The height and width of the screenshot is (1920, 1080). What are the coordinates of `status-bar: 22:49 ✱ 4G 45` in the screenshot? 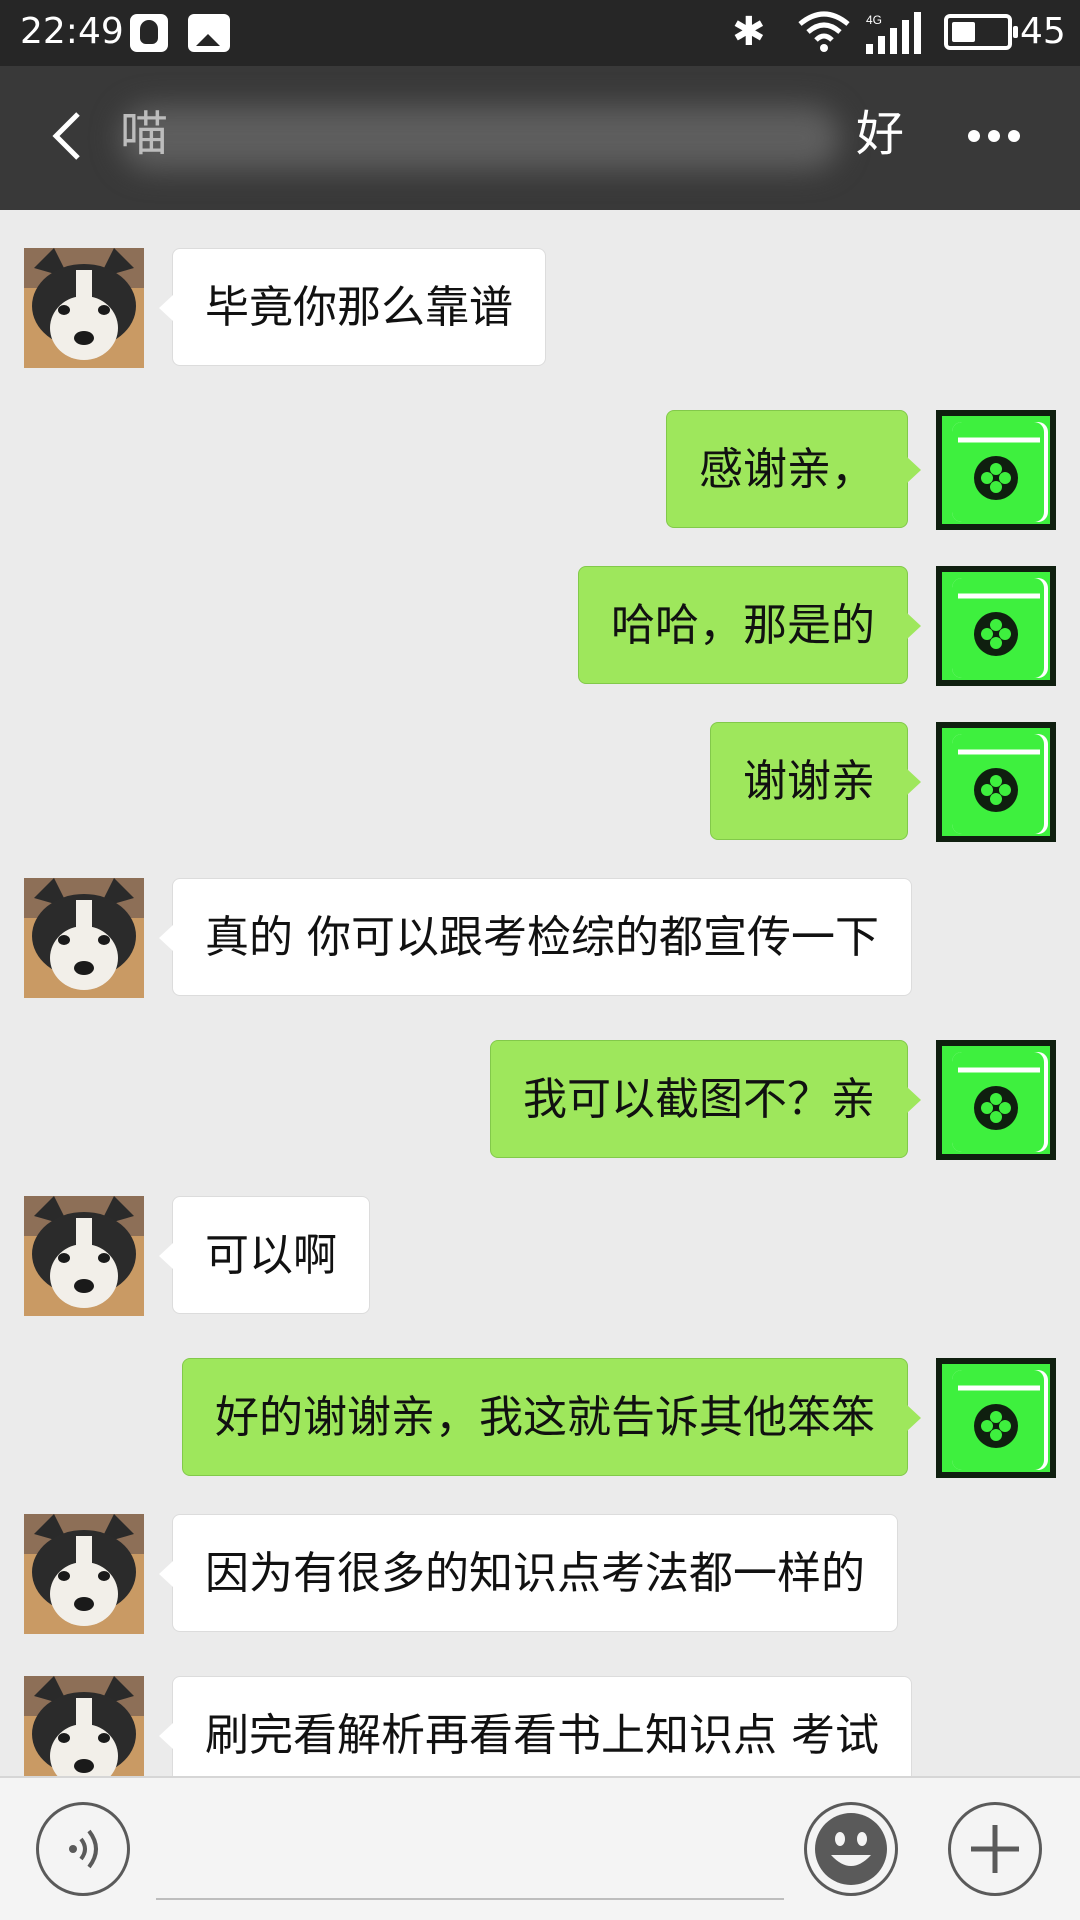 It's located at (540, 33).